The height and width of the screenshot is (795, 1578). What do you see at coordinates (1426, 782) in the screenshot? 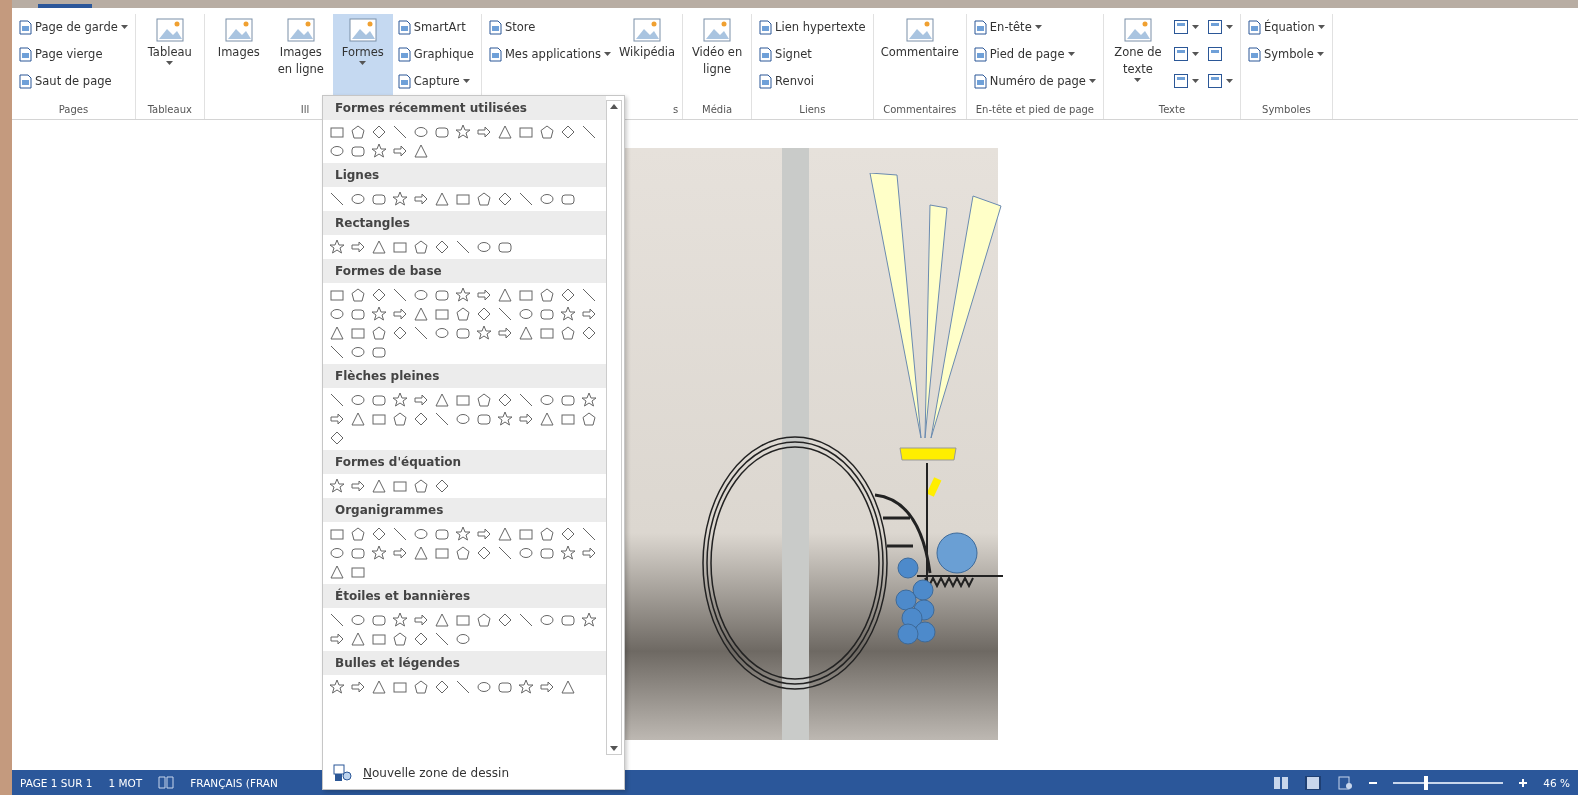
I see `zoom-slider-thumb` at bounding box center [1426, 782].